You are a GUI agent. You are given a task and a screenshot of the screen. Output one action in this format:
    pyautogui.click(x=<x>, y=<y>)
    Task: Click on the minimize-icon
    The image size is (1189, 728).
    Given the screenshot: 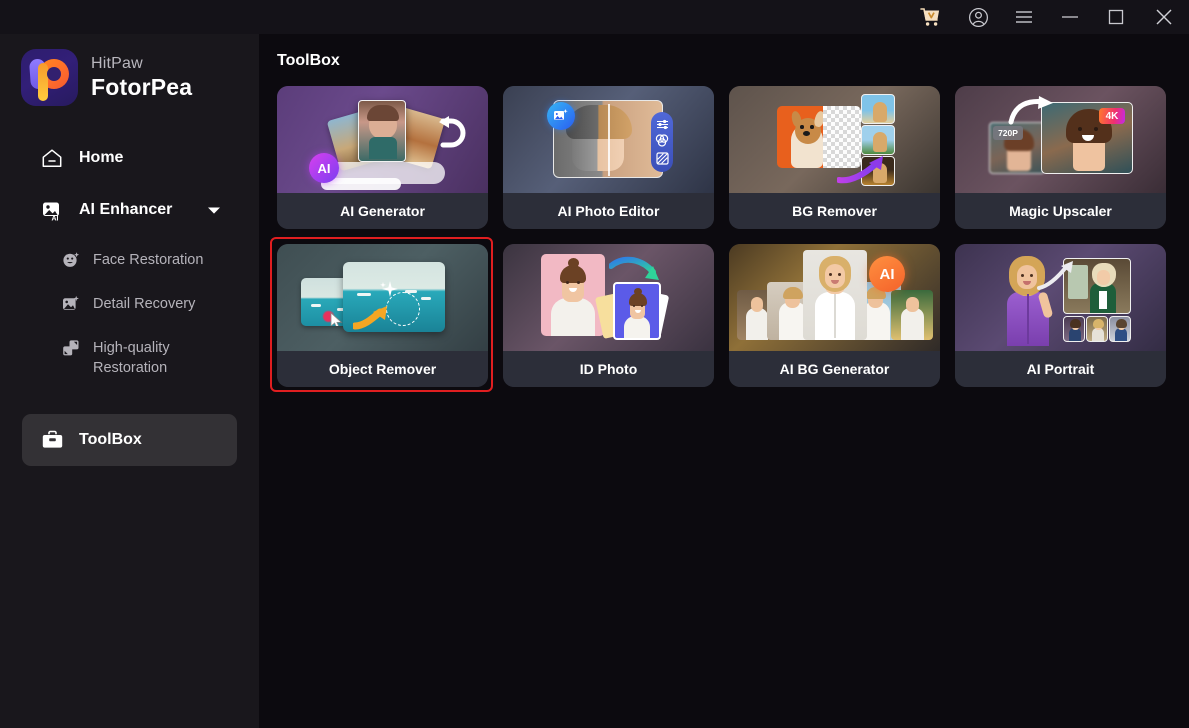 What is the action you would take?
    pyautogui.click(x=1070, y=17)
    